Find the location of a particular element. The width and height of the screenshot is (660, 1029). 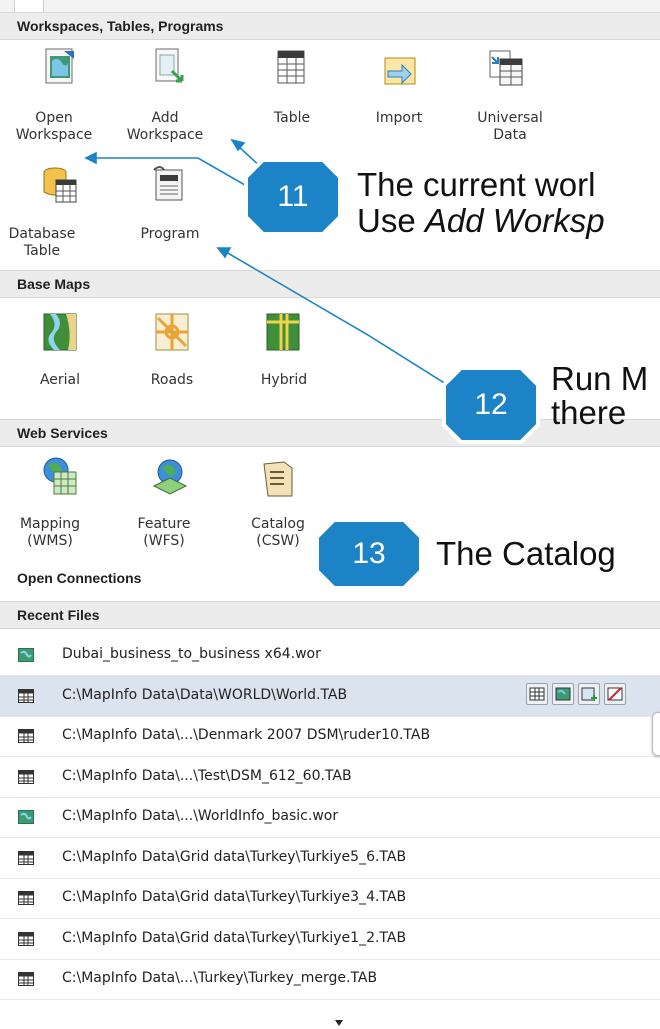

callout-text-11-line2: Use Add Worksp is located at coordinates (481, 221).